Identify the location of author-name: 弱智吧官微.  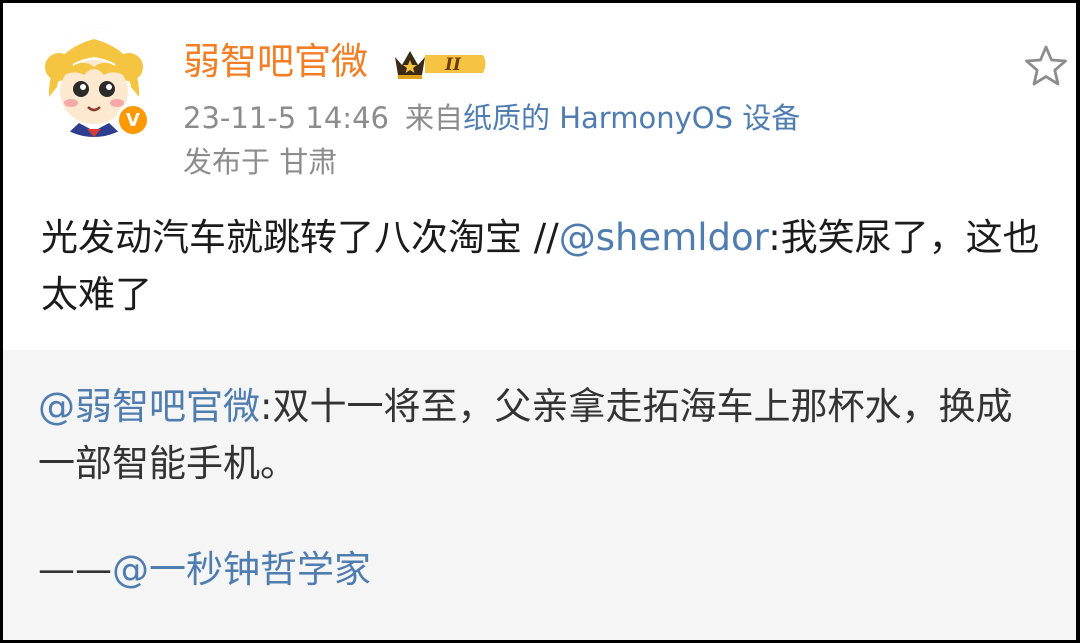
(275, 62).